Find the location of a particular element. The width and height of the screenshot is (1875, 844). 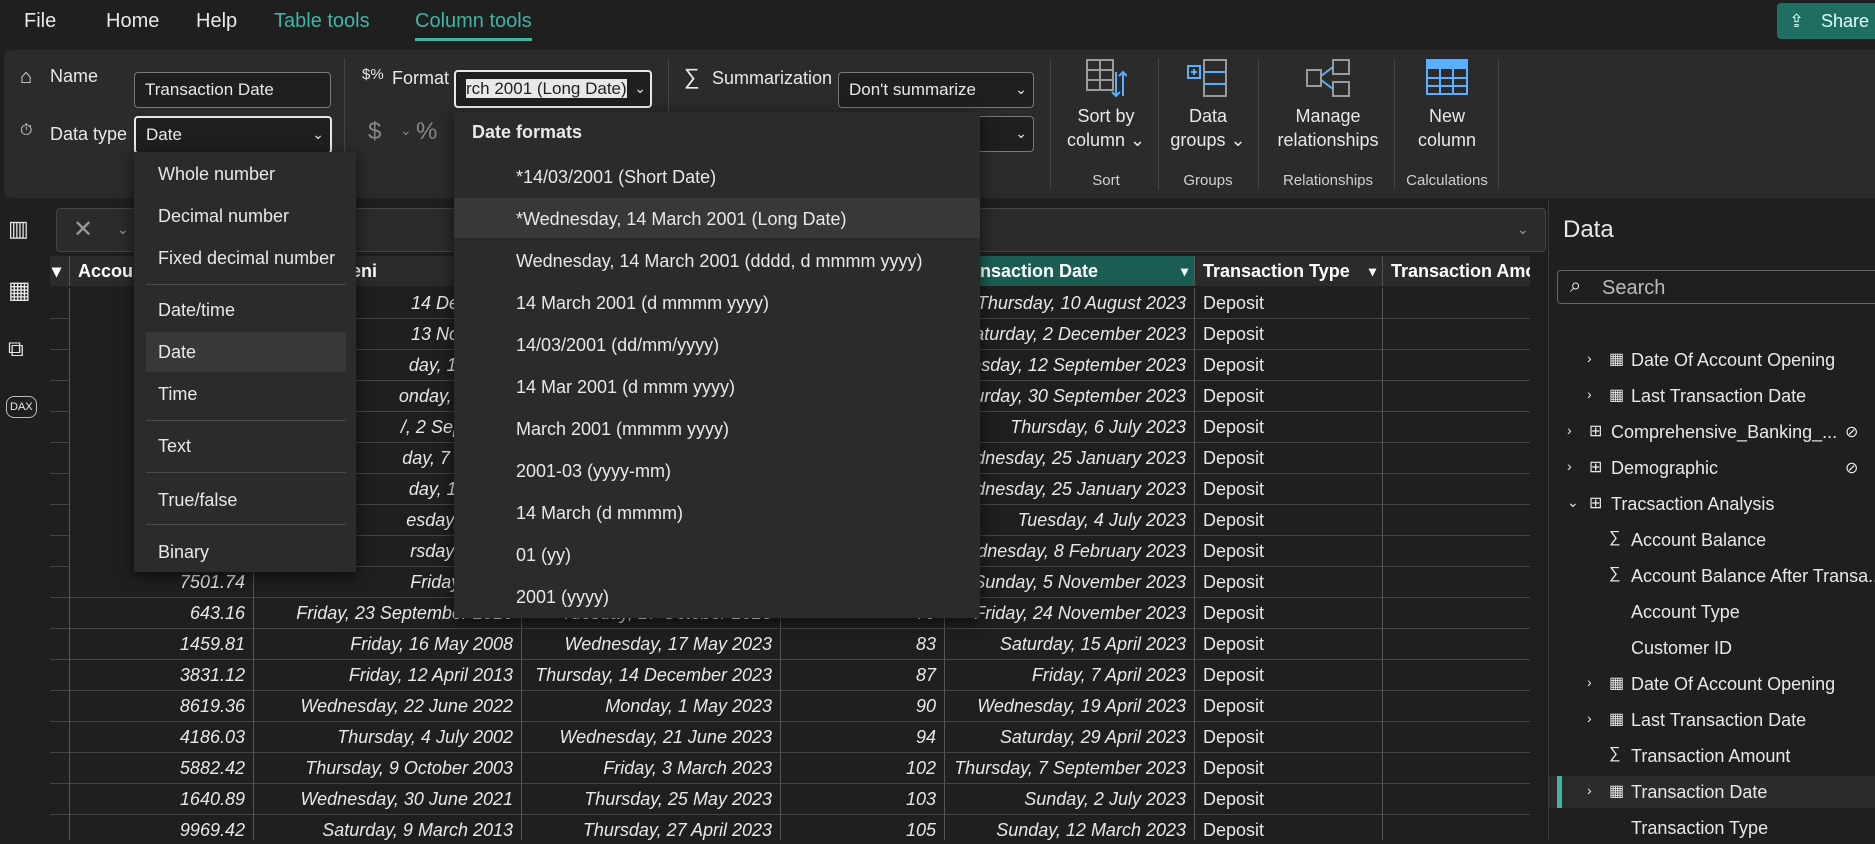

format-option: March 2001 (mmmm yyyy) is located at coordinates (622, 429).